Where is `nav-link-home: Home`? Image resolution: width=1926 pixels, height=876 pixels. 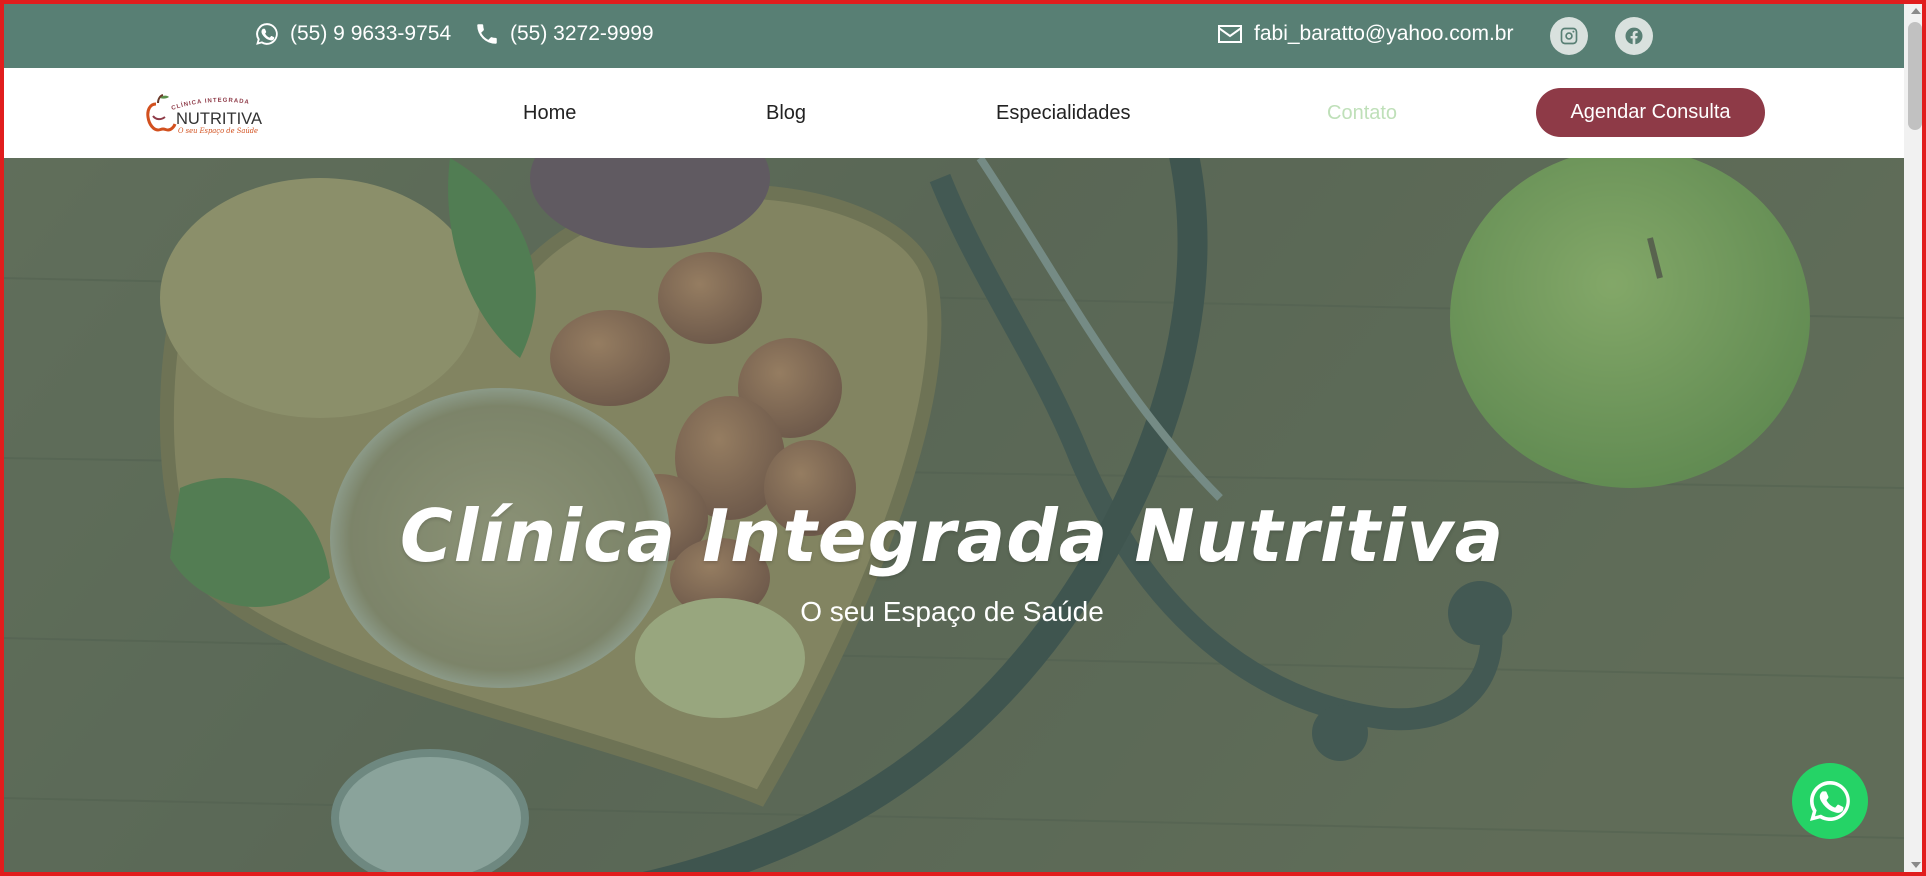
nav-link-home: Home is located at coordinates (549, 113).